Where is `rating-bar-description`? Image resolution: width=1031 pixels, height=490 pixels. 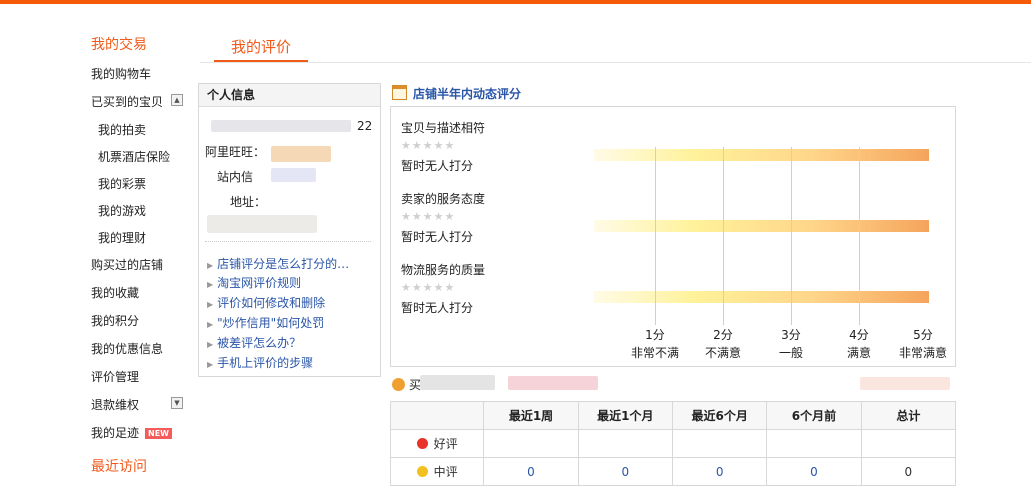
rating-bar-description is located at coordinates (761, 155).